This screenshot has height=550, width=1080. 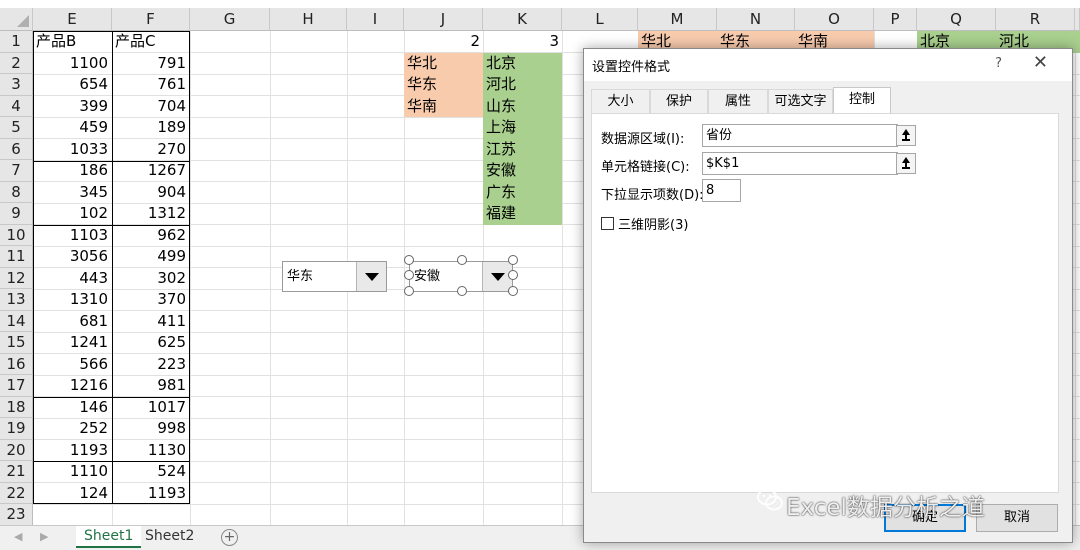 What do you see at coordinates (72, 494) in the screenshot?
I see `cell-e22: 124` at bounding box center [72, 494].